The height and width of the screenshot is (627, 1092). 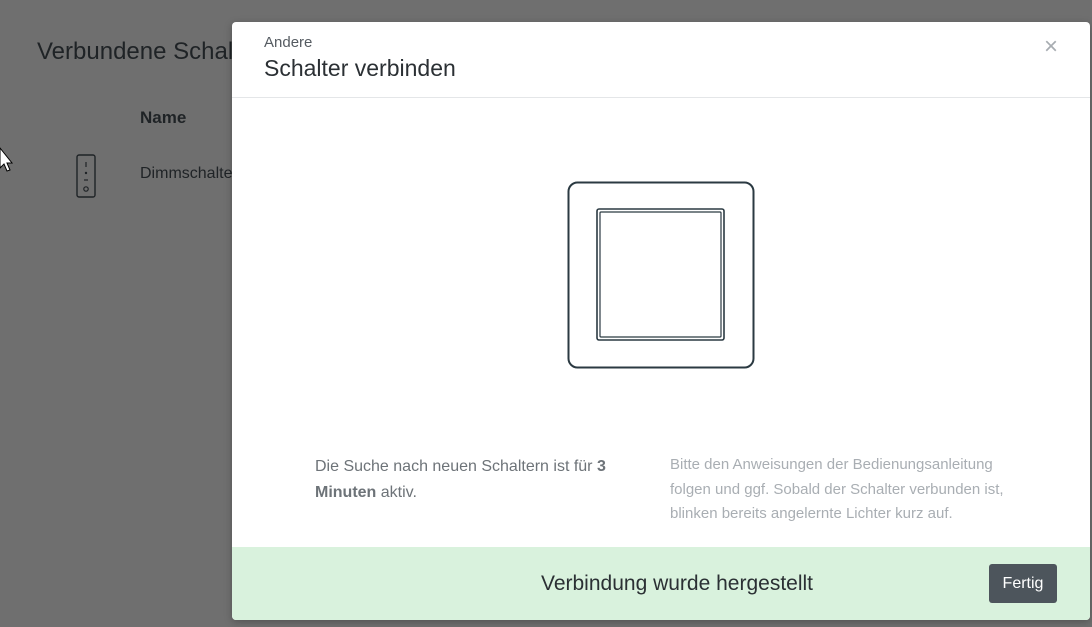 I want to click on dialog-subtitle: Andere, so click(x=288, y=42).